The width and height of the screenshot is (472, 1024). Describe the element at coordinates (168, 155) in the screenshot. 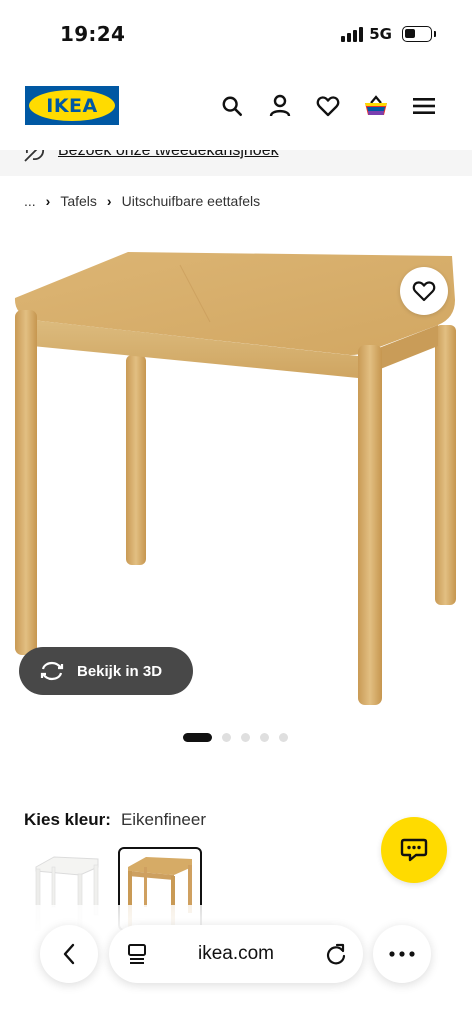

I see `second-chance-link: Bezoek onze tweedekansjhoek` at that location.